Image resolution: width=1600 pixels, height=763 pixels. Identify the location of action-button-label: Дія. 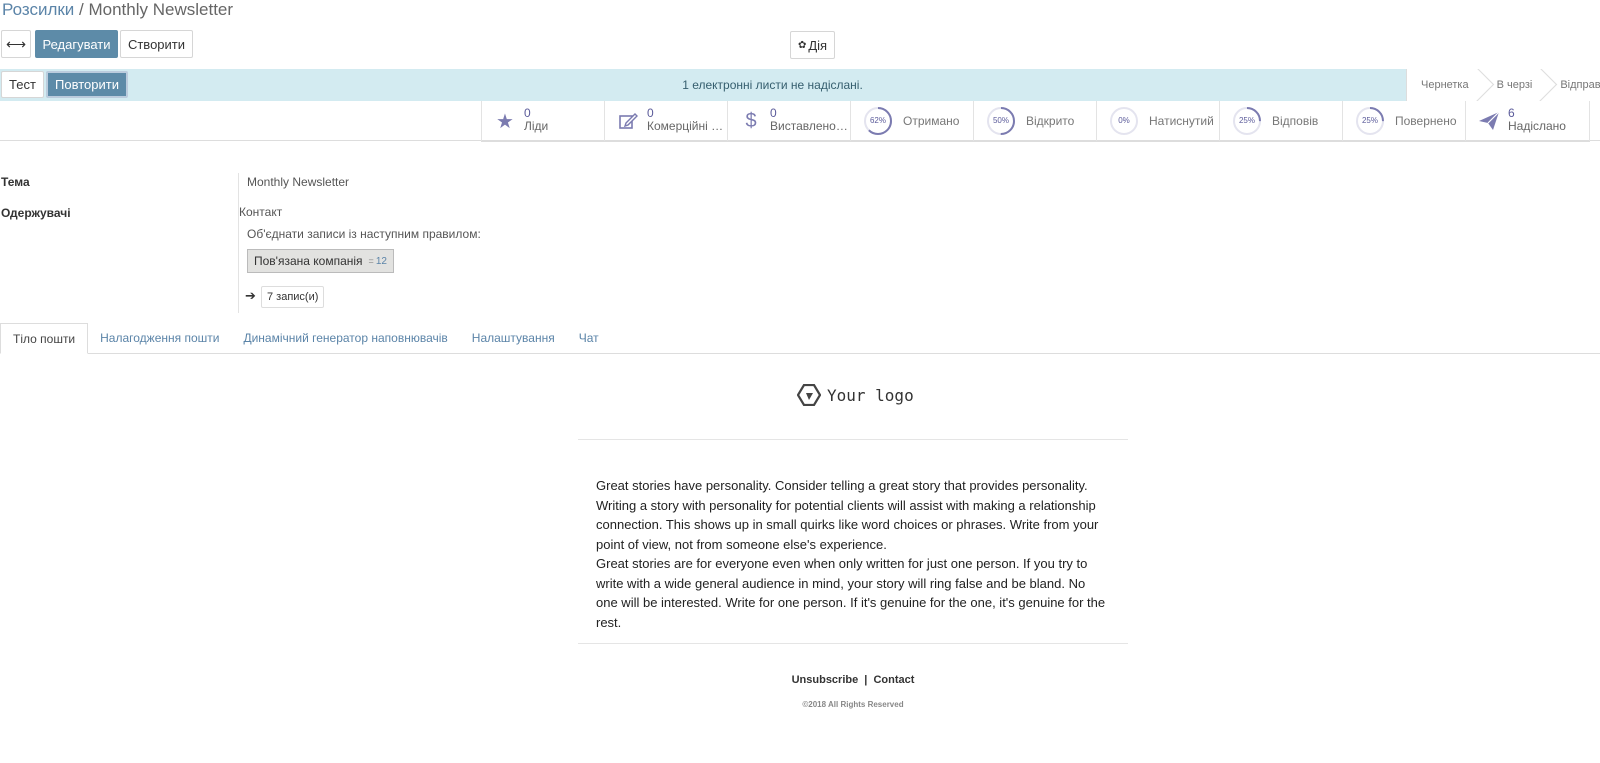
(818, 45).